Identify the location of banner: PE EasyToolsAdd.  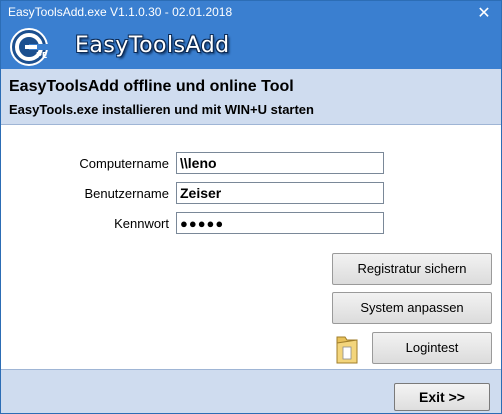
(251, 47).